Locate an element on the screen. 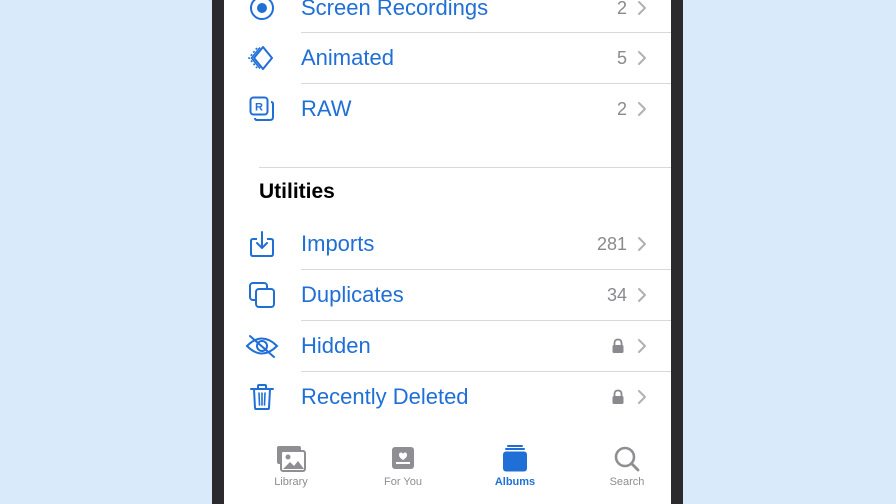  album-row-raw: R RAW 2 is located at coordinates (447, 109).